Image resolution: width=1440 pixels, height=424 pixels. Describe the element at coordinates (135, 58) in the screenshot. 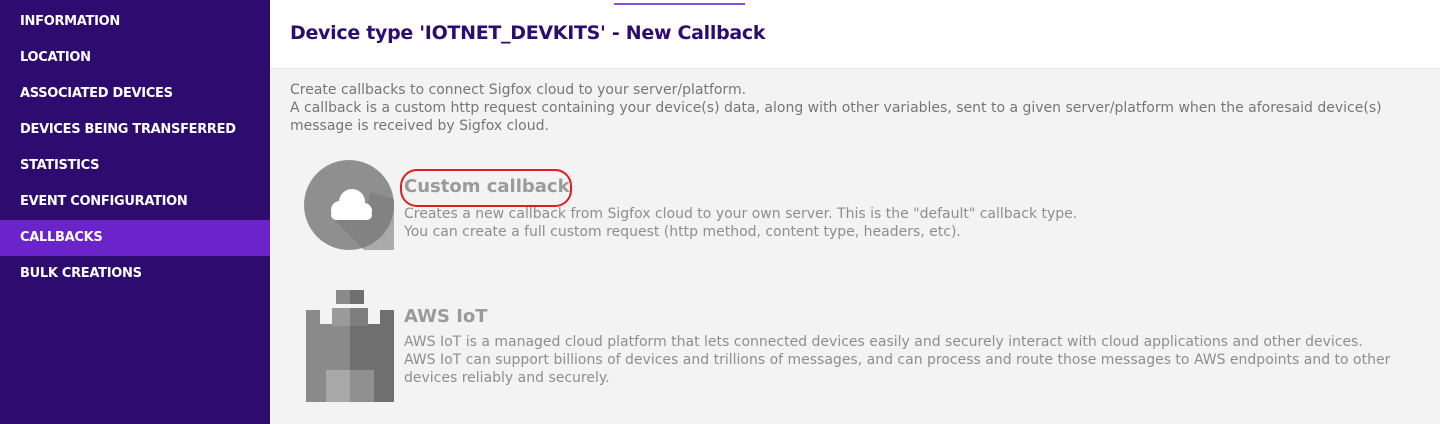

I see `sidebar-item-location: LOCATION` at that location.